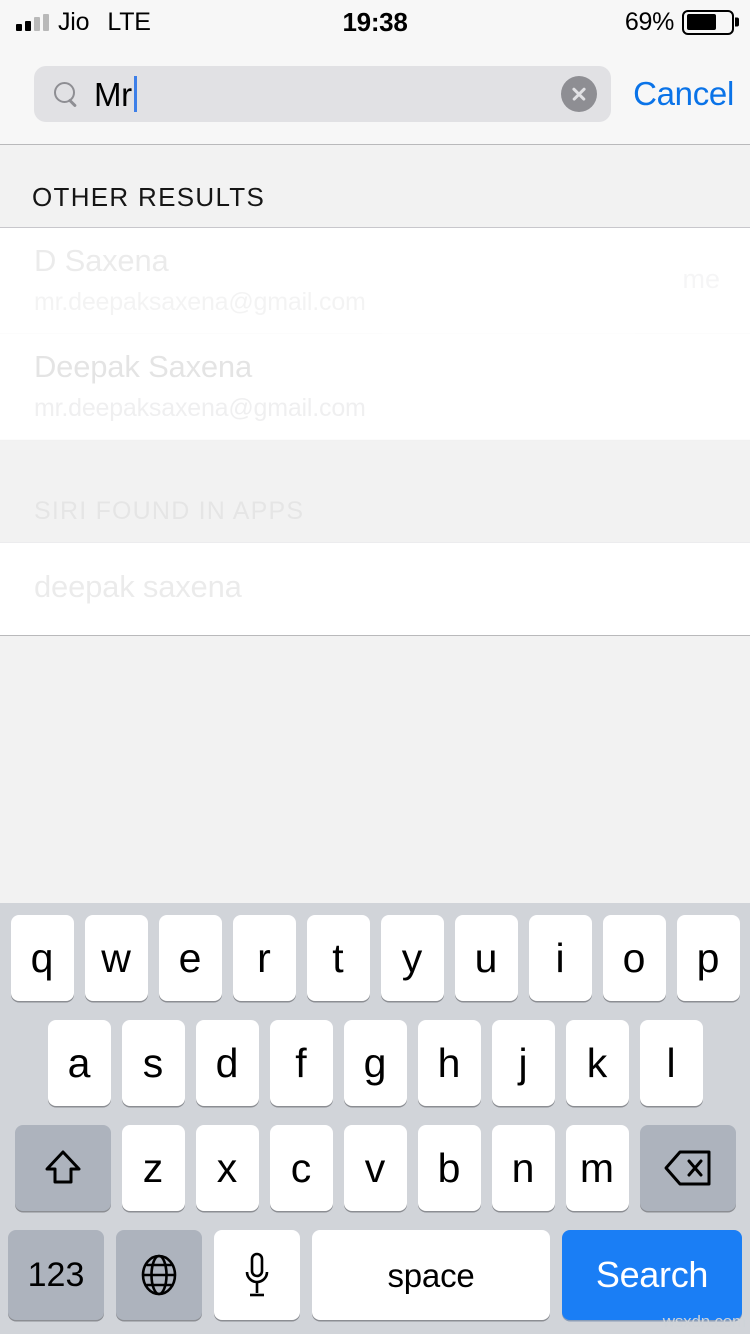 This screenshot has height=1334, width=750. I want to click on key-s: s, so click(153, 1063).